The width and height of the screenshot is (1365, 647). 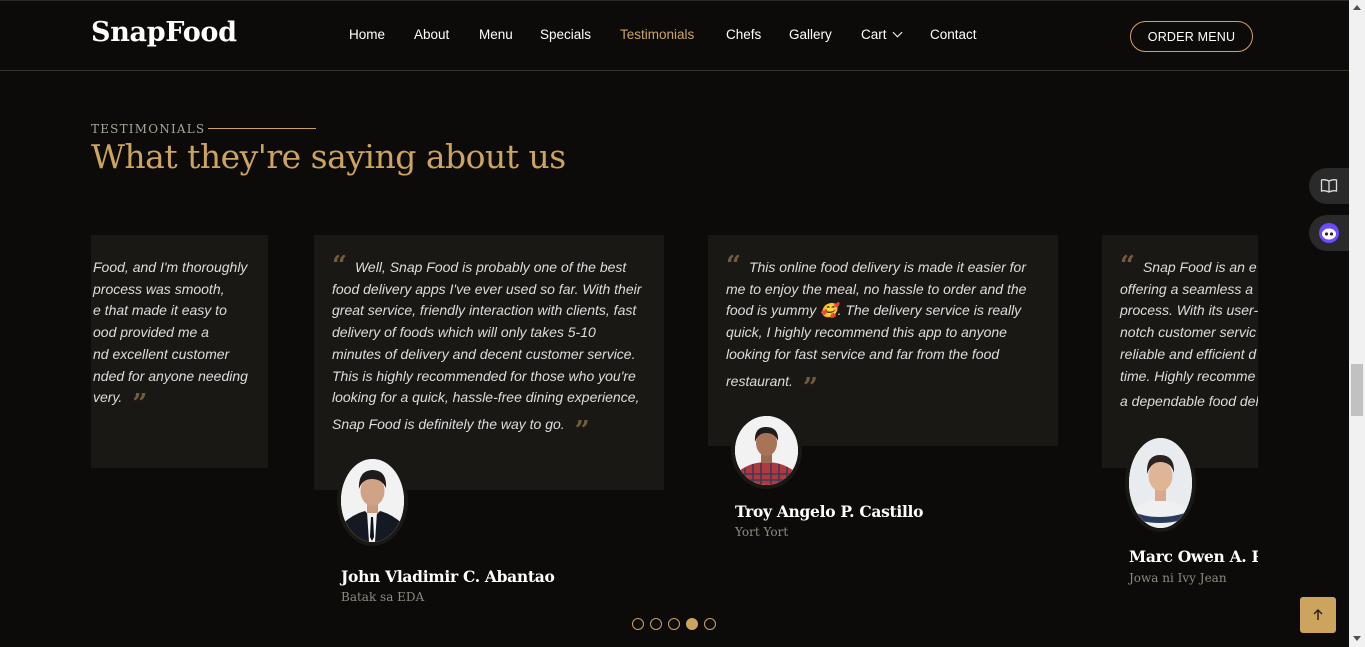 I want to click on nav-specials: Specials, so click(x=565, y=34).